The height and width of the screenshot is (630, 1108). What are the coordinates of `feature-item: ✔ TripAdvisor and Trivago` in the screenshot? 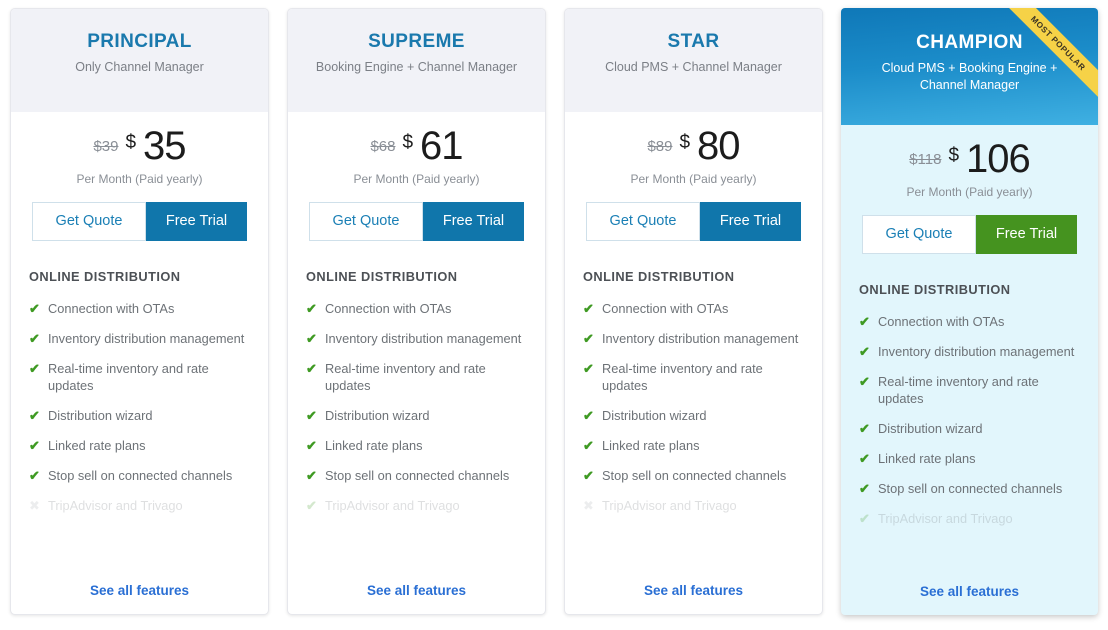 It's located at (416, 505).